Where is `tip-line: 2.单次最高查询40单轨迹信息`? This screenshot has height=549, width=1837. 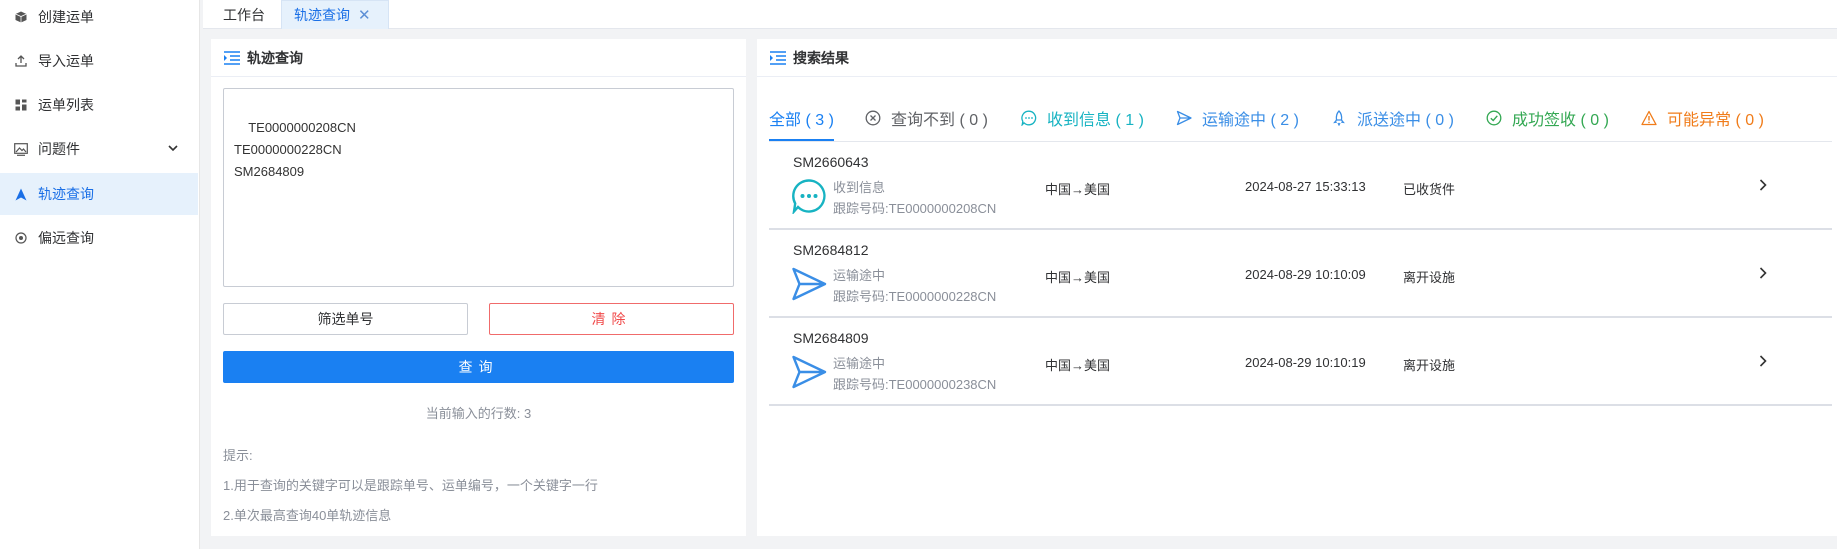
tip-line: 2.单次最高查询40单轨迹信息 is located at coordinates (307, 515).